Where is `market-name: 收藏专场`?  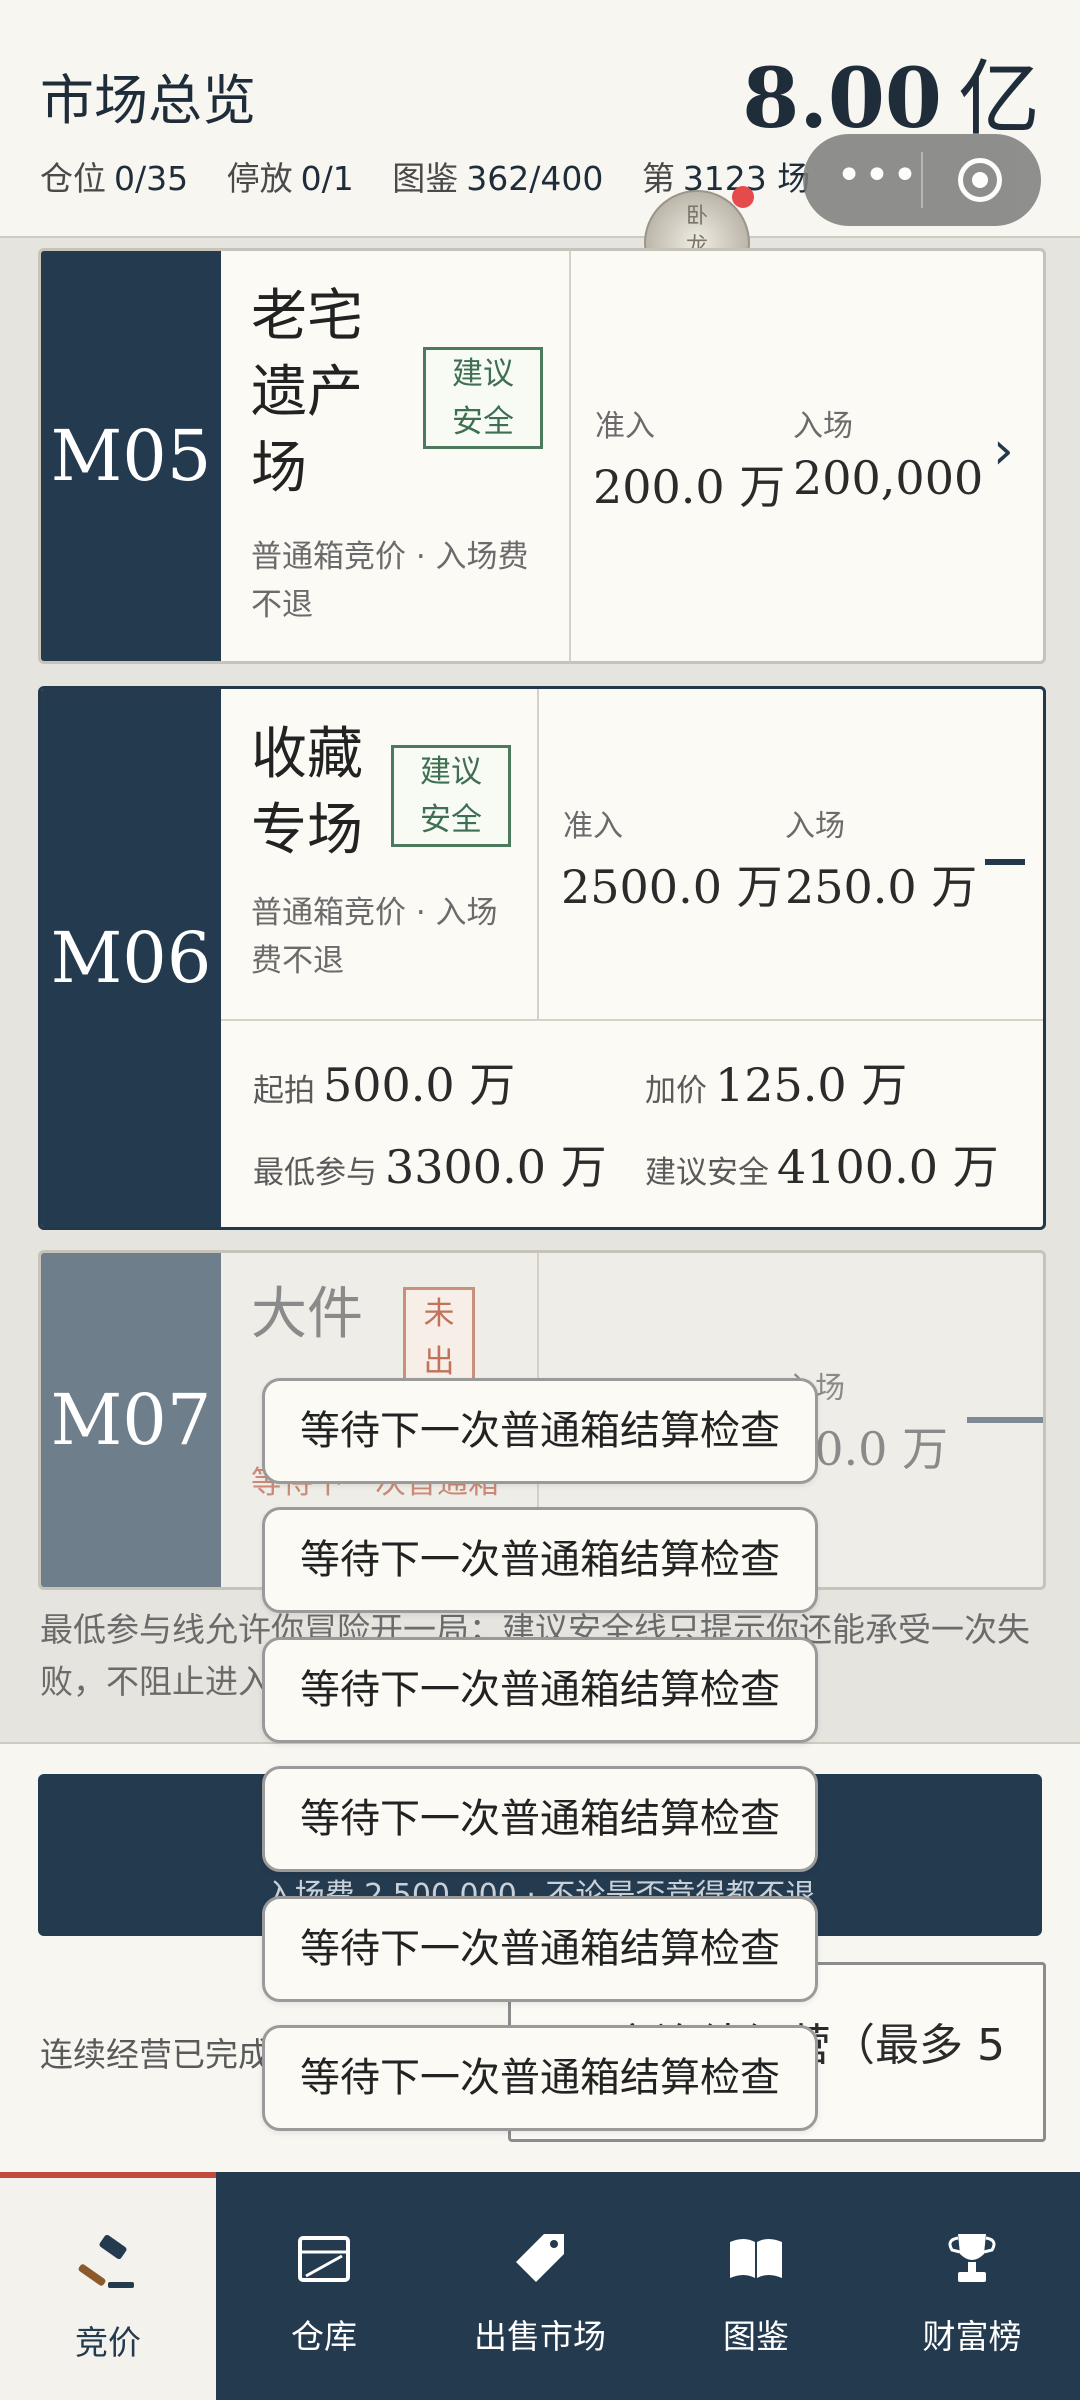 market-name: 收藏专场 is located at coordinates (307, 792).